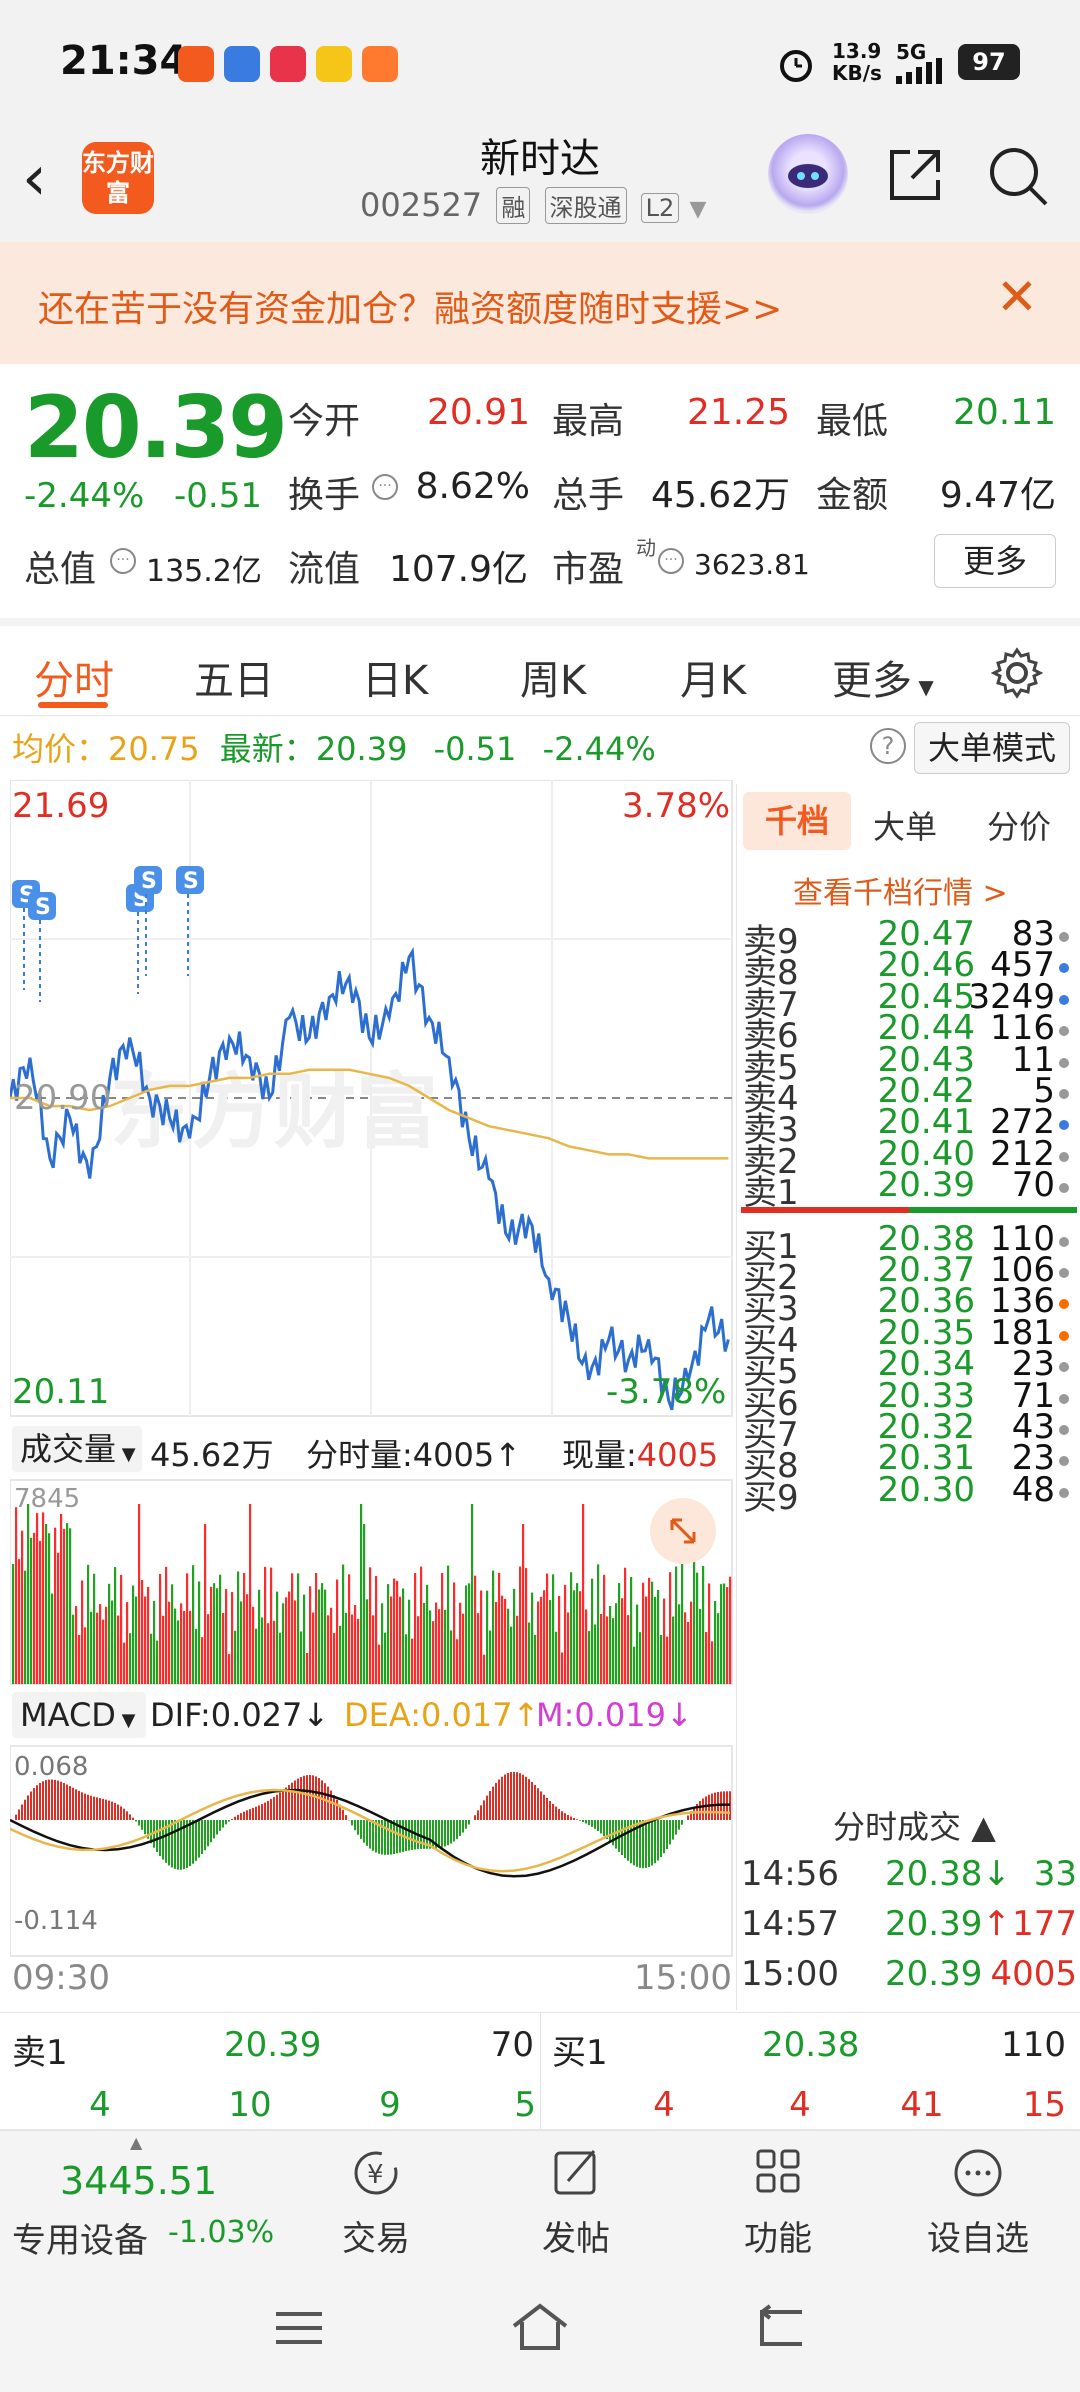 The image size is (1080, 2392). What do you see at coordinates (908, 1494) in the screenshot?
I see `bid-row: 买9 20.30 48` at bounding box center [908, 1494].